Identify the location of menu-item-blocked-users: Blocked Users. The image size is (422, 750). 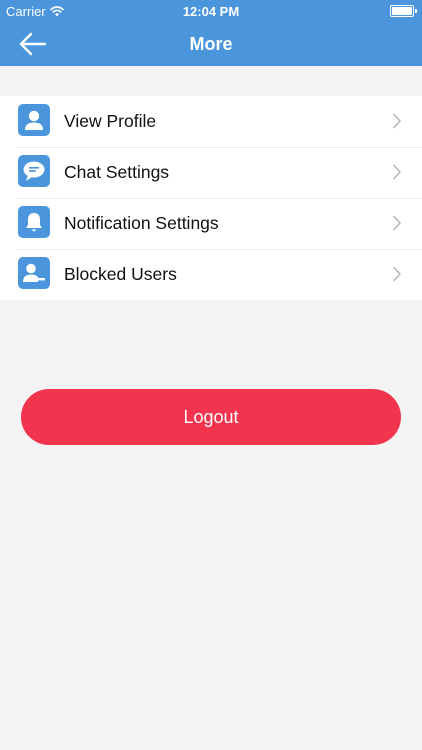
(211, 274).